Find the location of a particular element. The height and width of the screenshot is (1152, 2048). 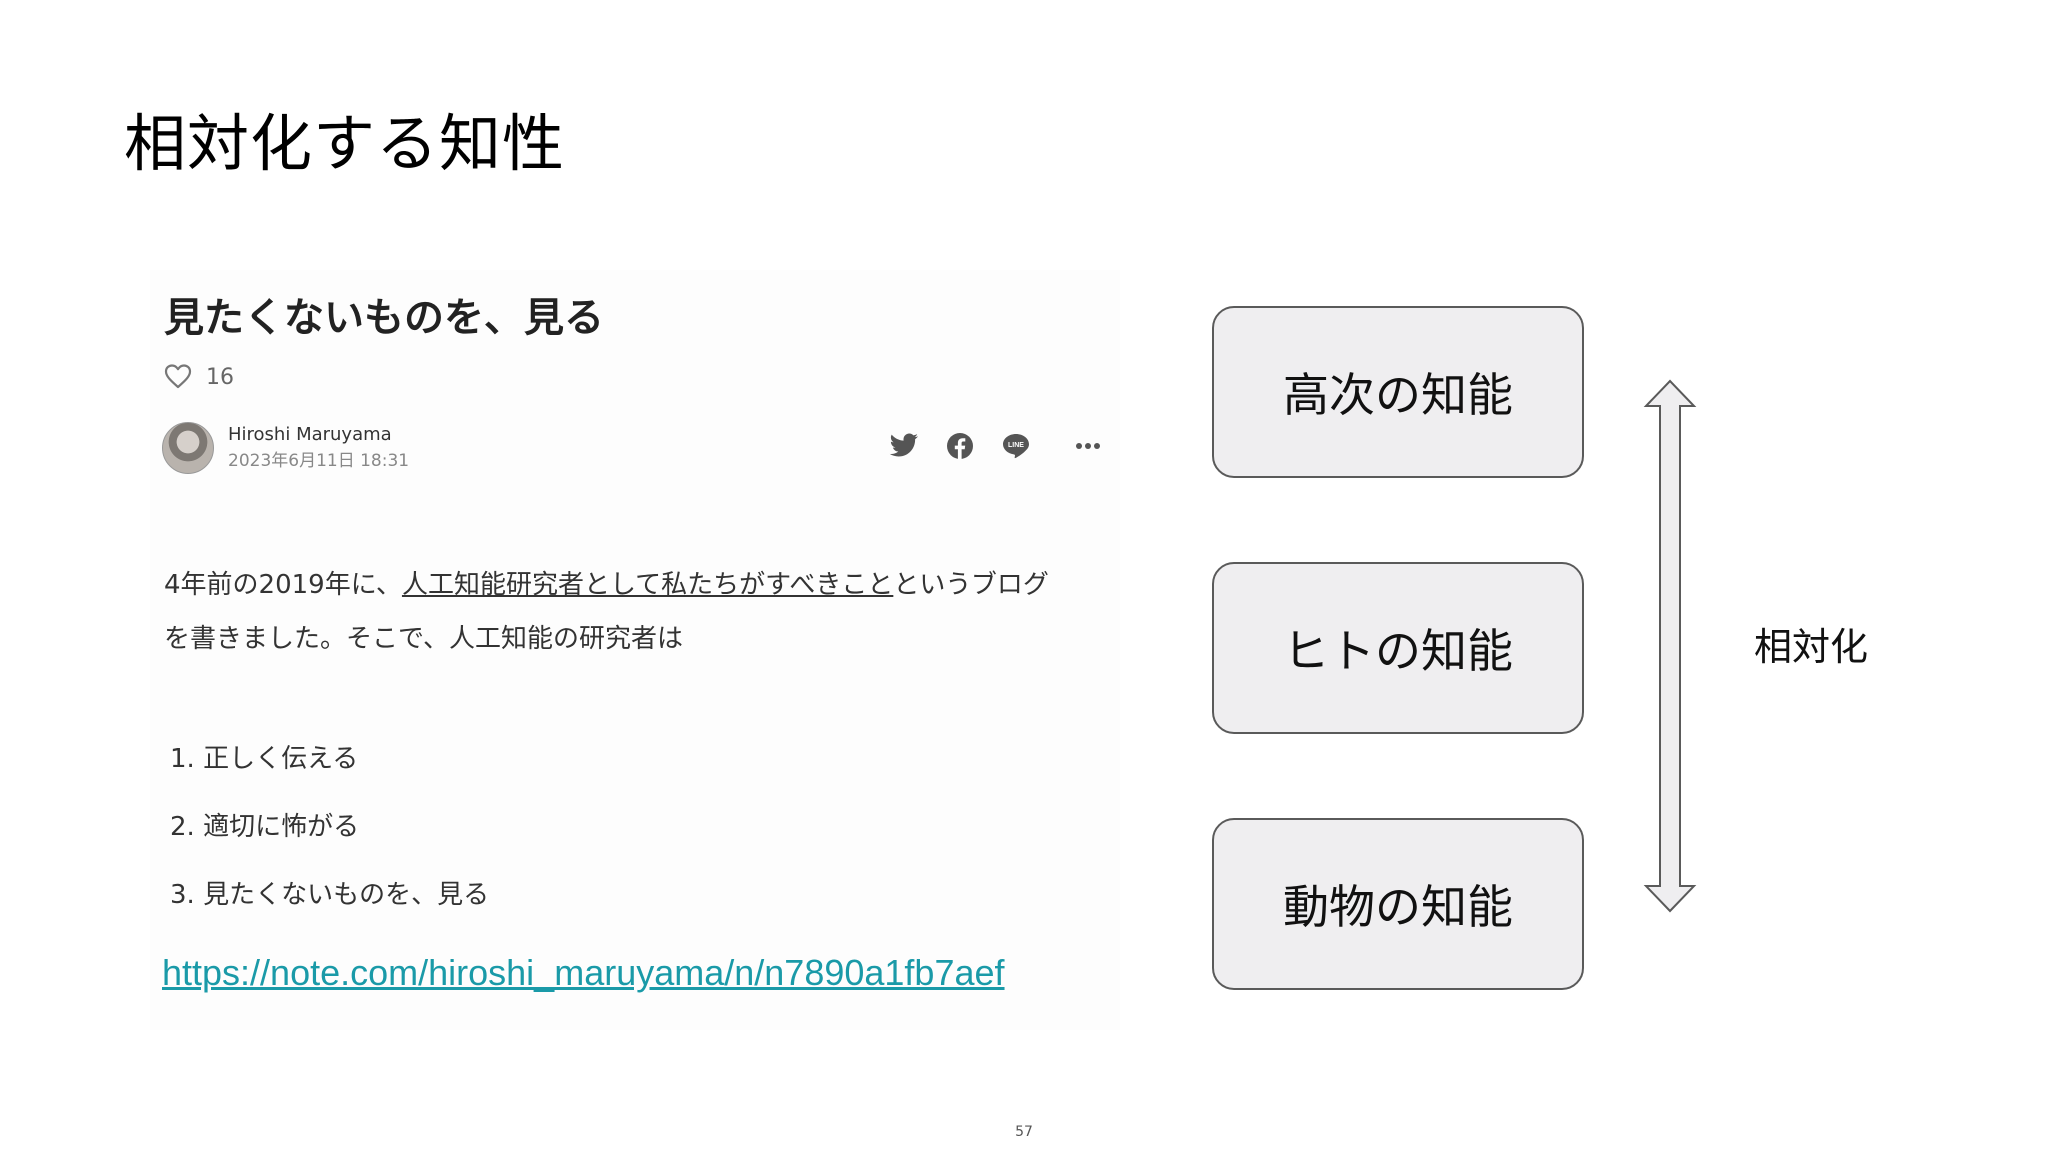

more-icon is located at coordinates (1088, 446).